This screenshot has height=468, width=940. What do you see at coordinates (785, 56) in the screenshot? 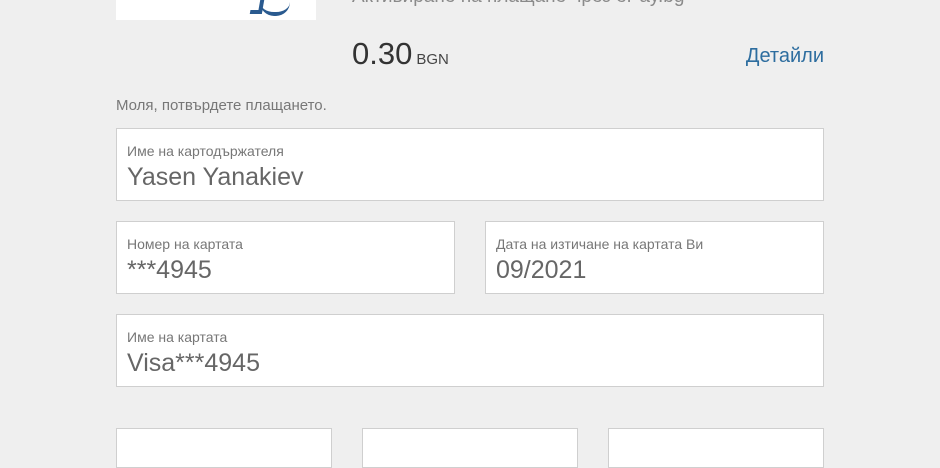
I see `details-link: Детайли` at bounding box center [785, 56].